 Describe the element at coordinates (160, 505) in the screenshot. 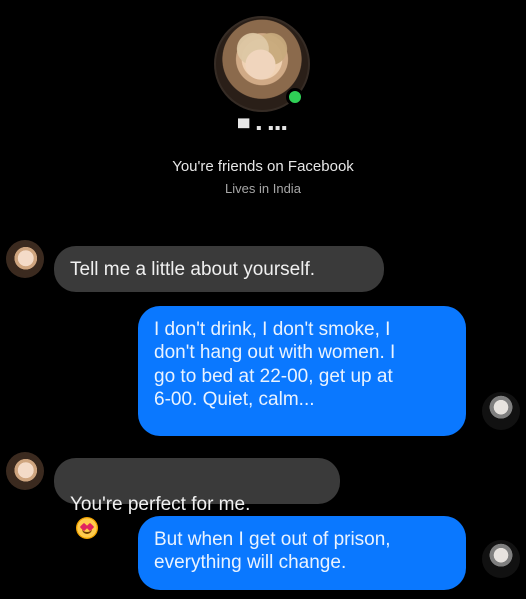

I see `message-text-3: You're perfect for me.` at that location.